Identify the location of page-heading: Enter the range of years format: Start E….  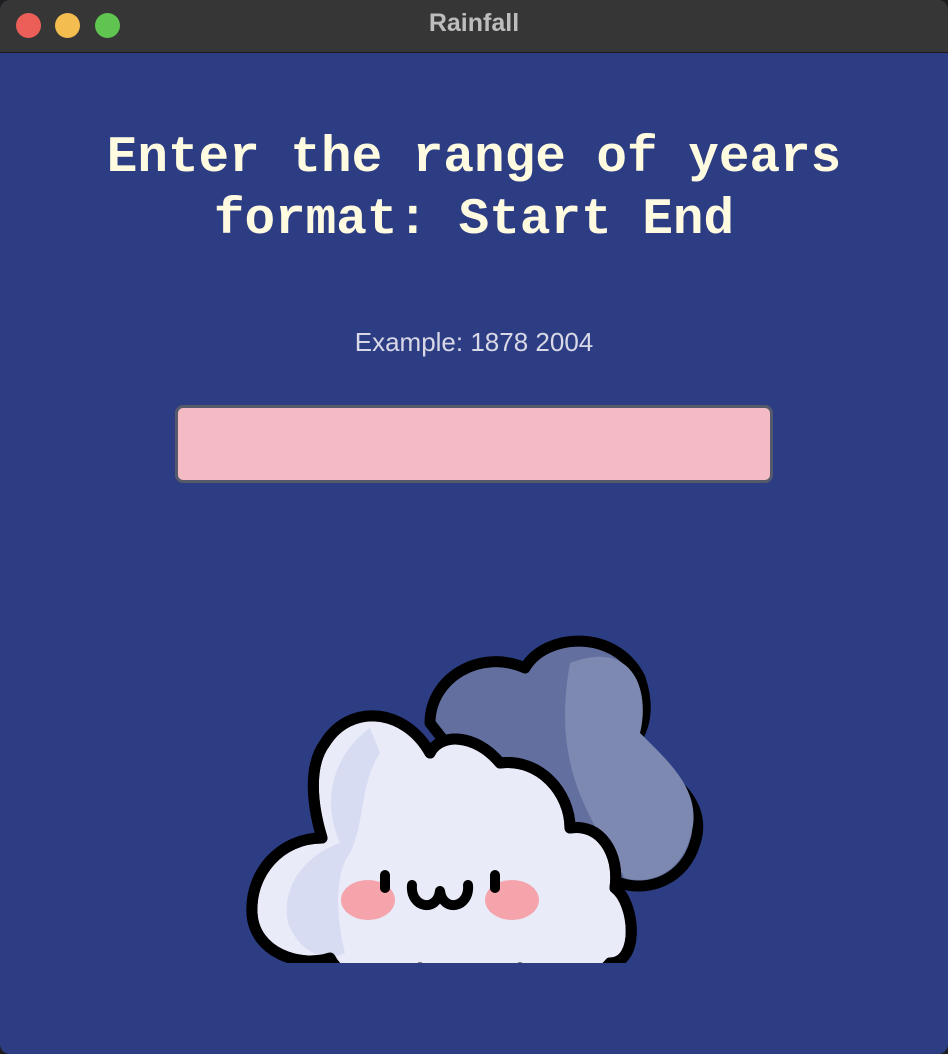
(474, 190).